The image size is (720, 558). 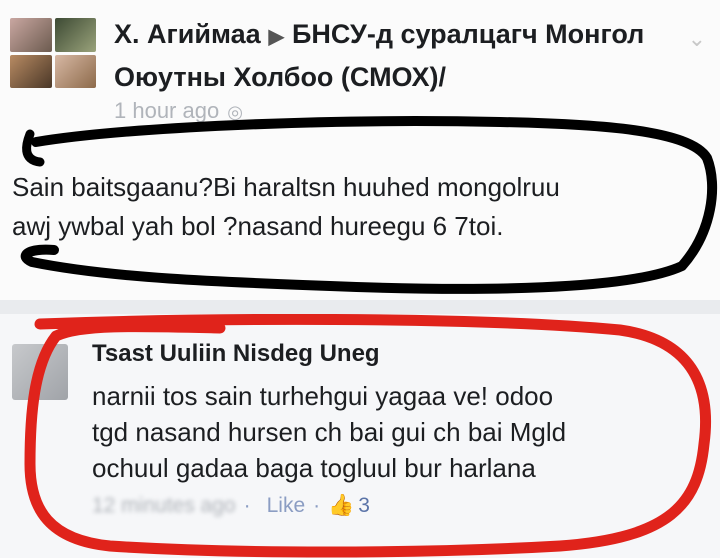 What do you see at coordinates (235, 112) in the screenshot?
I see `globe-icon: ◎` at bounding box center [235, 112].